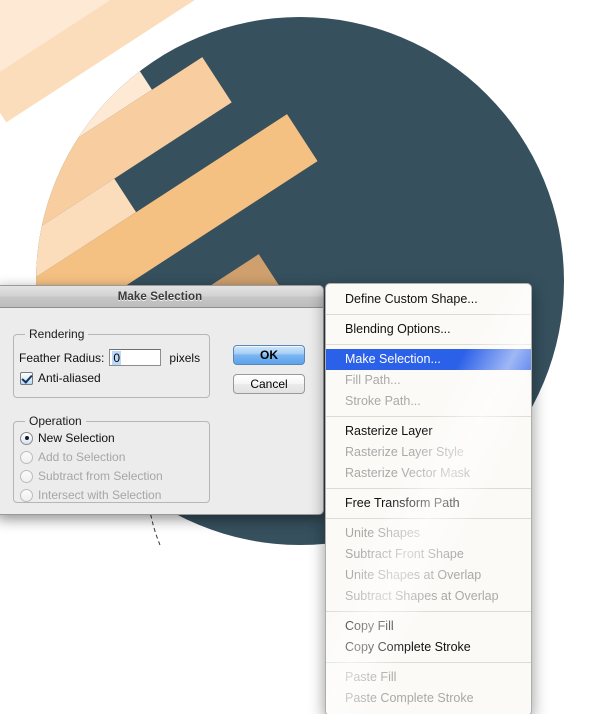  Describe the element at coordinates (117, 357) in the screenshot. I see `feather-radius-value: 0` at that location.